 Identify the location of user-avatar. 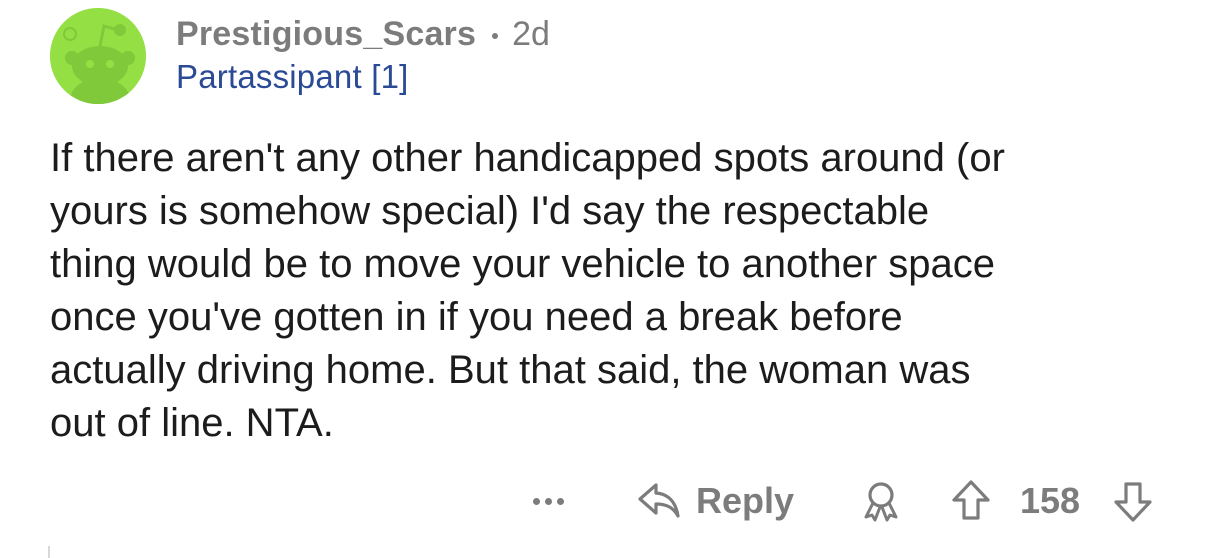
(98, 56).